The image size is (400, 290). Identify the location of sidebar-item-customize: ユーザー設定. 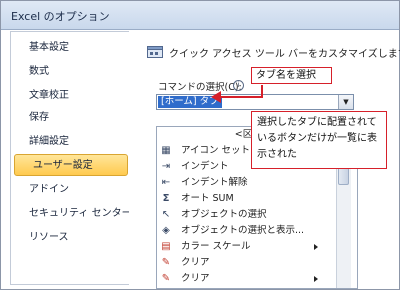
(71, 165).